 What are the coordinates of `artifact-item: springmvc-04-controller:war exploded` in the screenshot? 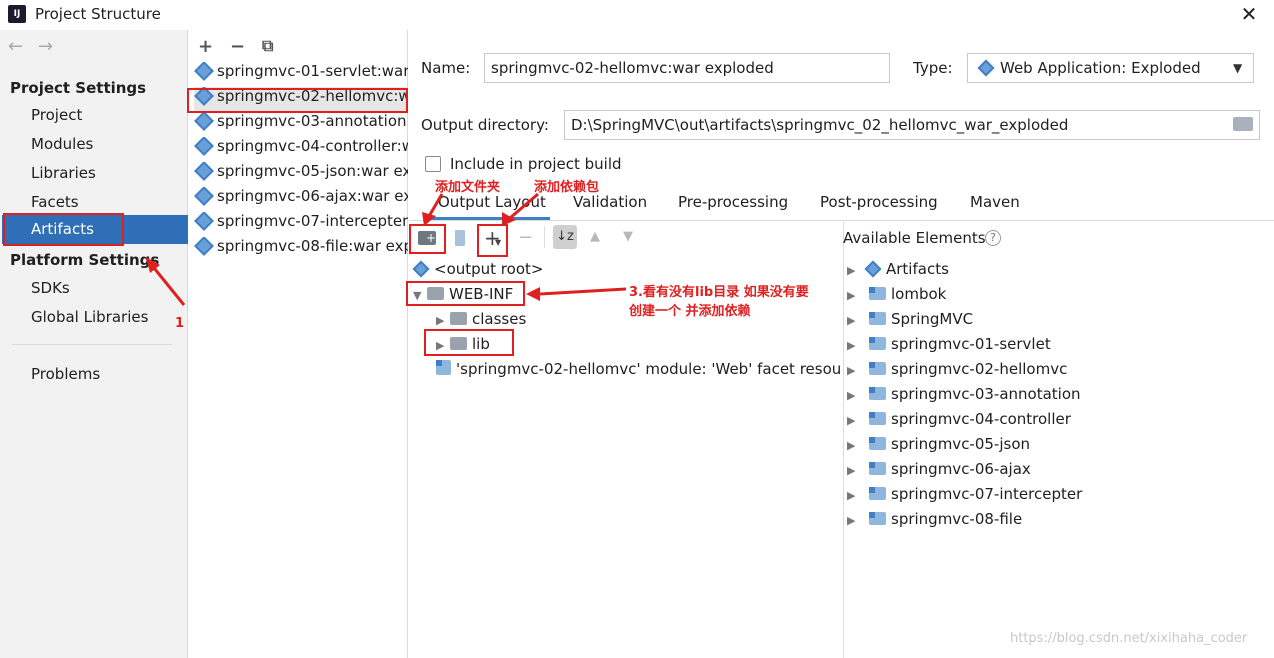 It's located at (301, 149).